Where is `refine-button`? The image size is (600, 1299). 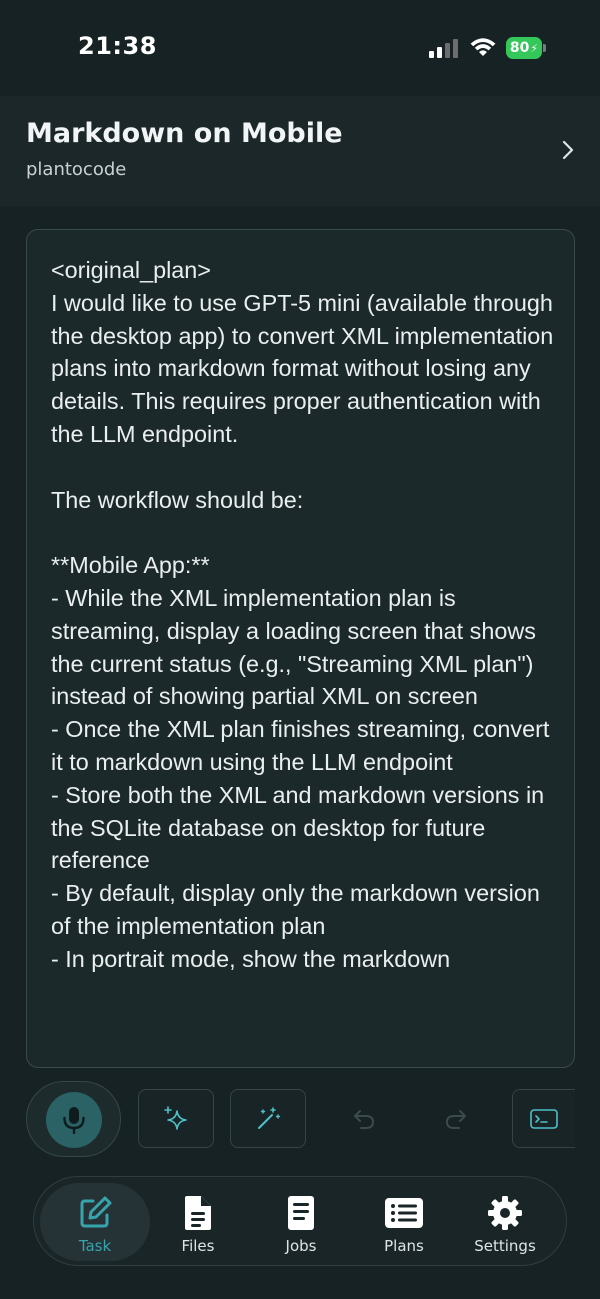 refine-button is located at coordinates (268, 1118).